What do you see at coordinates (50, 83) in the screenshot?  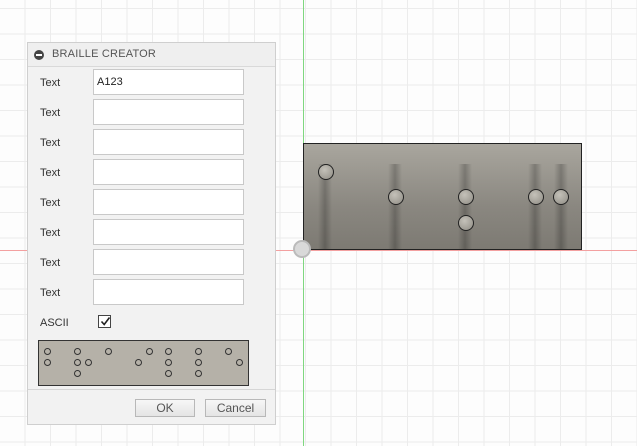 I see `text-label-1: Text` at bounding box center [50, 83].